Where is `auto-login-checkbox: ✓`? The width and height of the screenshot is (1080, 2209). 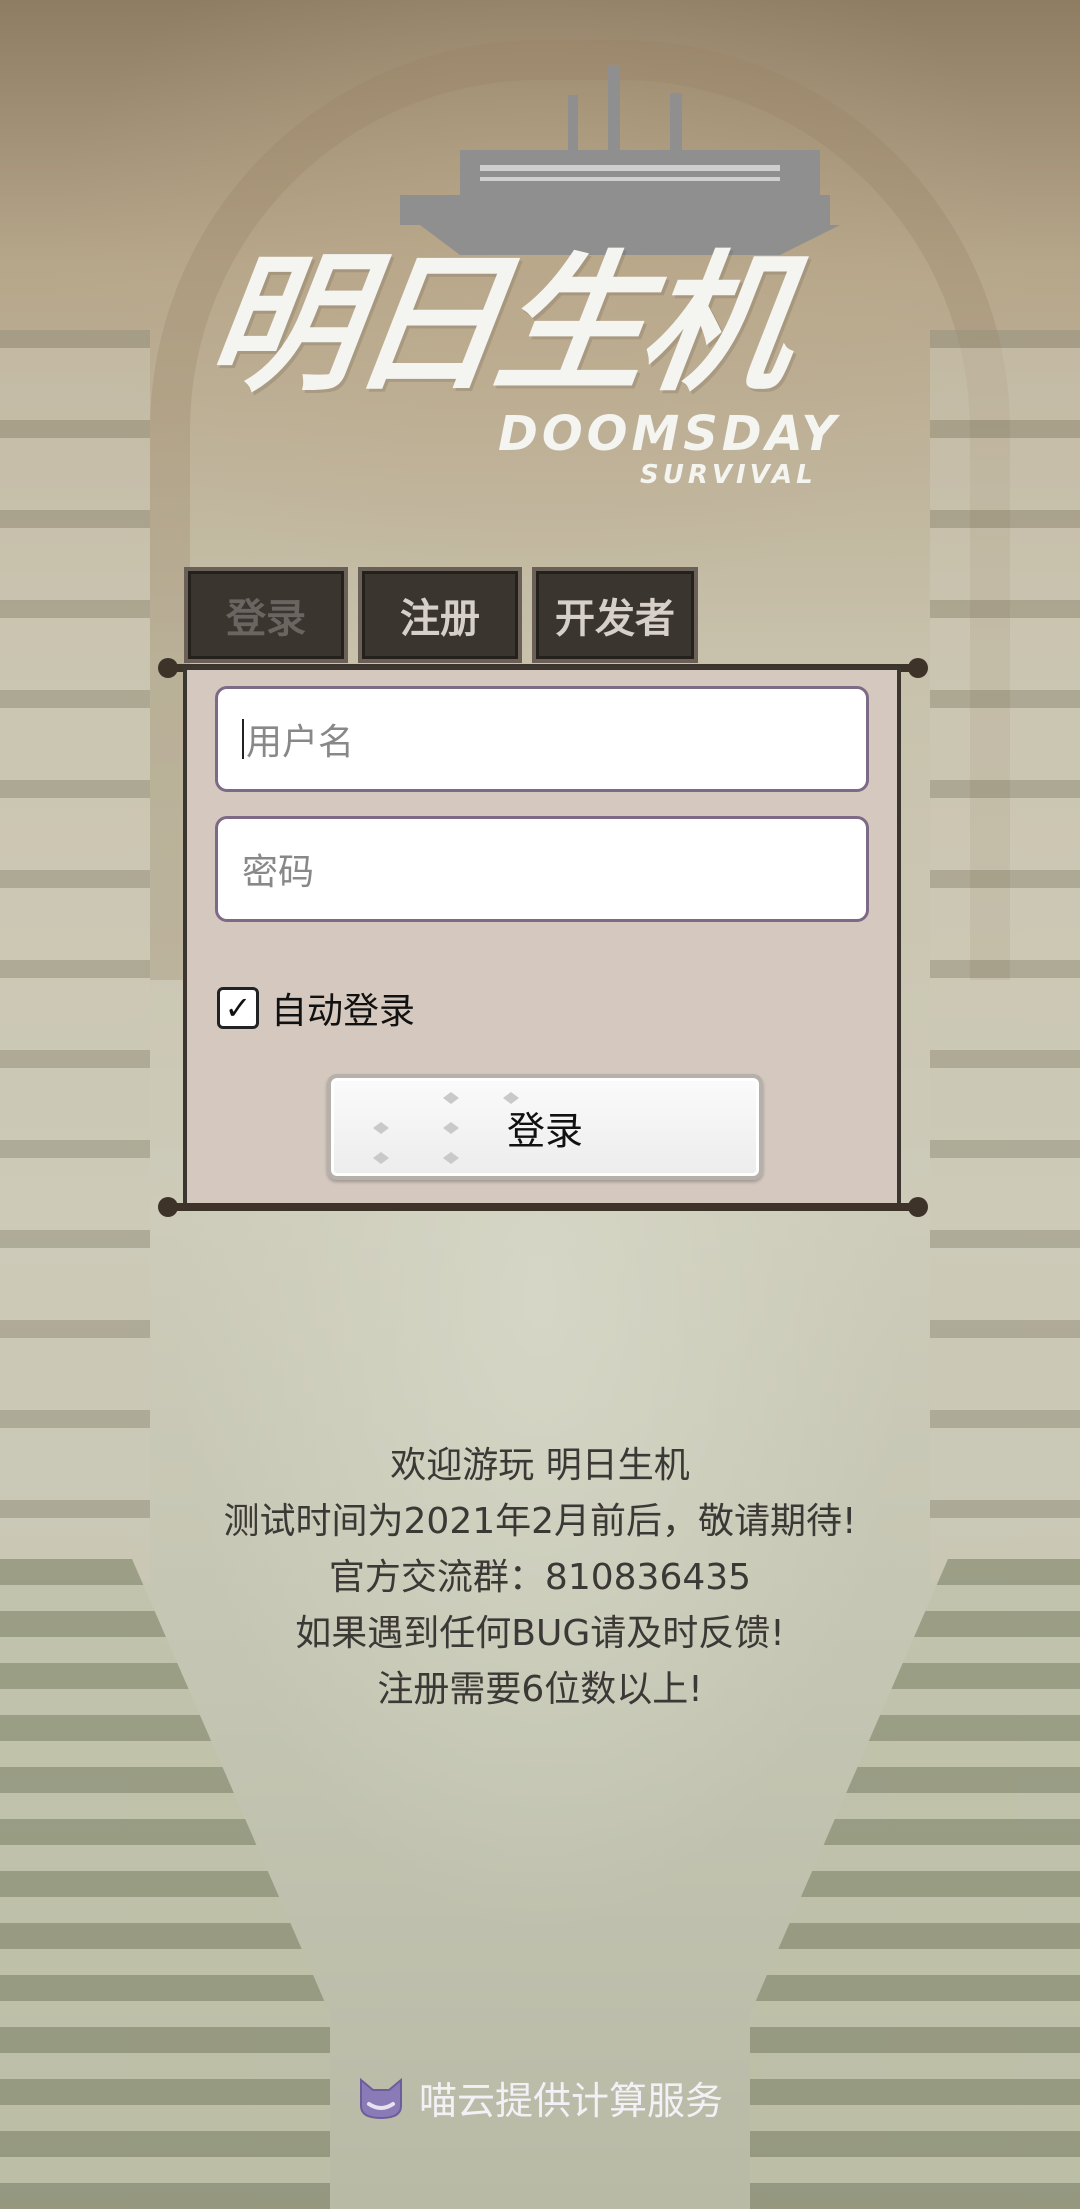 auto-login-checkbox: ✓ is located at coordinates (238, 1008).